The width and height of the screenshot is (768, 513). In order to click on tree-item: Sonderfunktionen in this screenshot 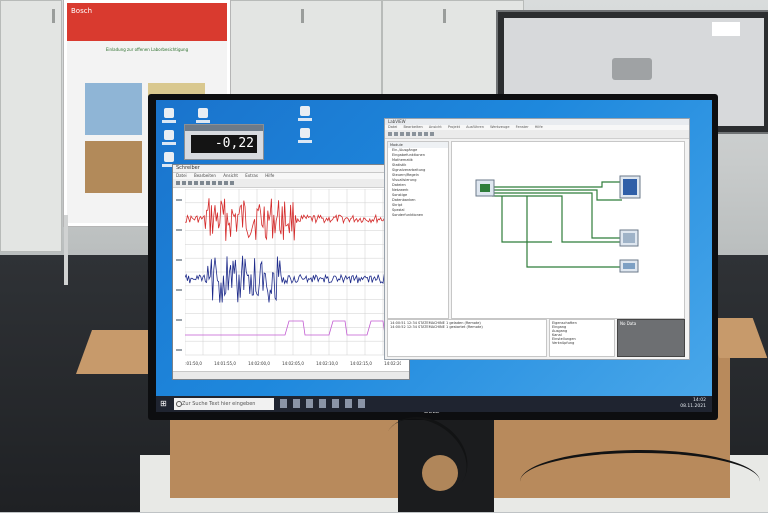, I will do `click(418, 215)`.